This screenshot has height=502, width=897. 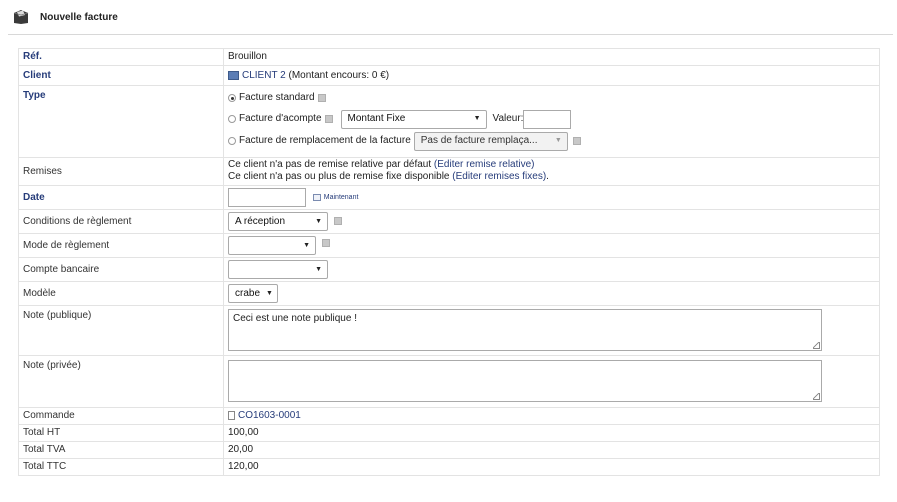 I want to click on payment-terms-label: Conditions de règlement, so click(x=121, y=221).